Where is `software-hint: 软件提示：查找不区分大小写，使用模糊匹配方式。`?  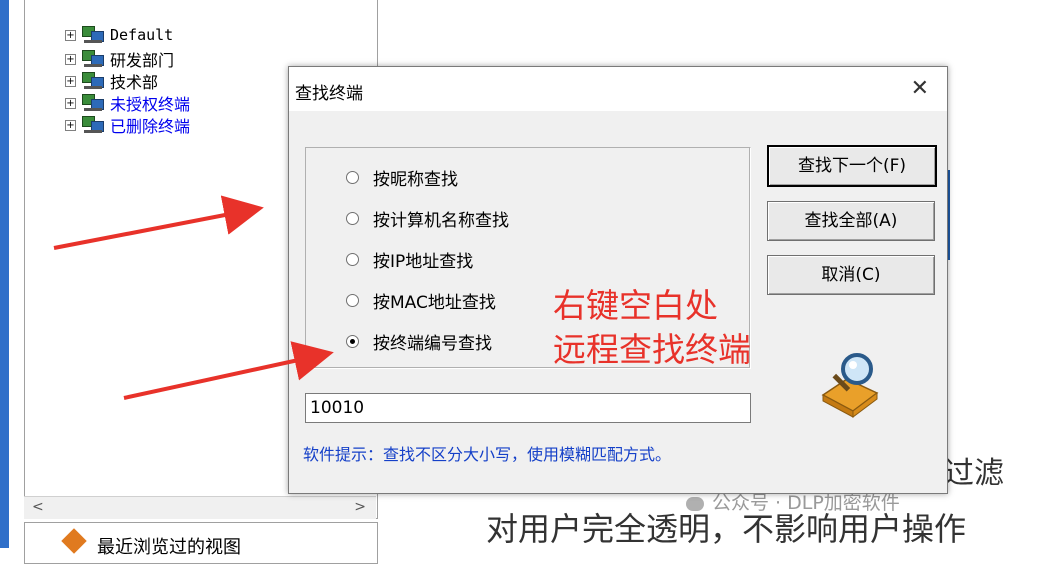 software-hint: 软件提示：查找不区分大小写，使用模糊匹配方式。 is located at coordinates (487, 454).